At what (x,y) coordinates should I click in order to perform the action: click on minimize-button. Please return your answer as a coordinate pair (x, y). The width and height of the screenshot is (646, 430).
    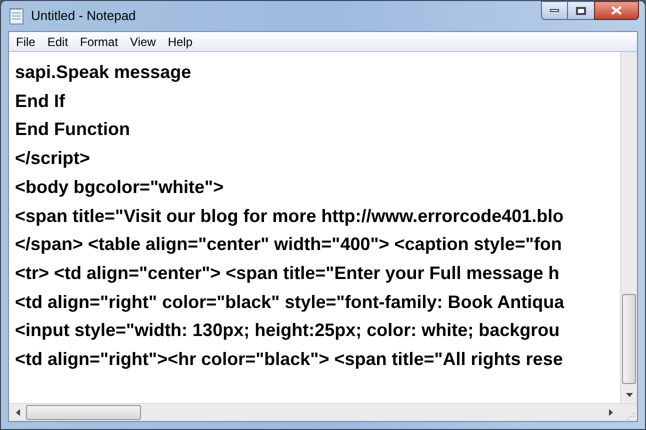
    Looking at the image, I should click on (554, 10).